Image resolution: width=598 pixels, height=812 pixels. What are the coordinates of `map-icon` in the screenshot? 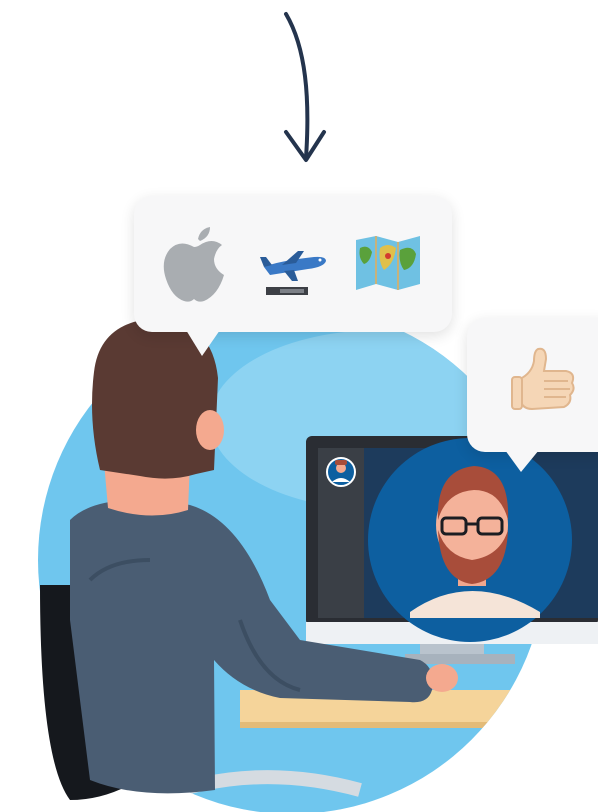 It's located at (388, 263).